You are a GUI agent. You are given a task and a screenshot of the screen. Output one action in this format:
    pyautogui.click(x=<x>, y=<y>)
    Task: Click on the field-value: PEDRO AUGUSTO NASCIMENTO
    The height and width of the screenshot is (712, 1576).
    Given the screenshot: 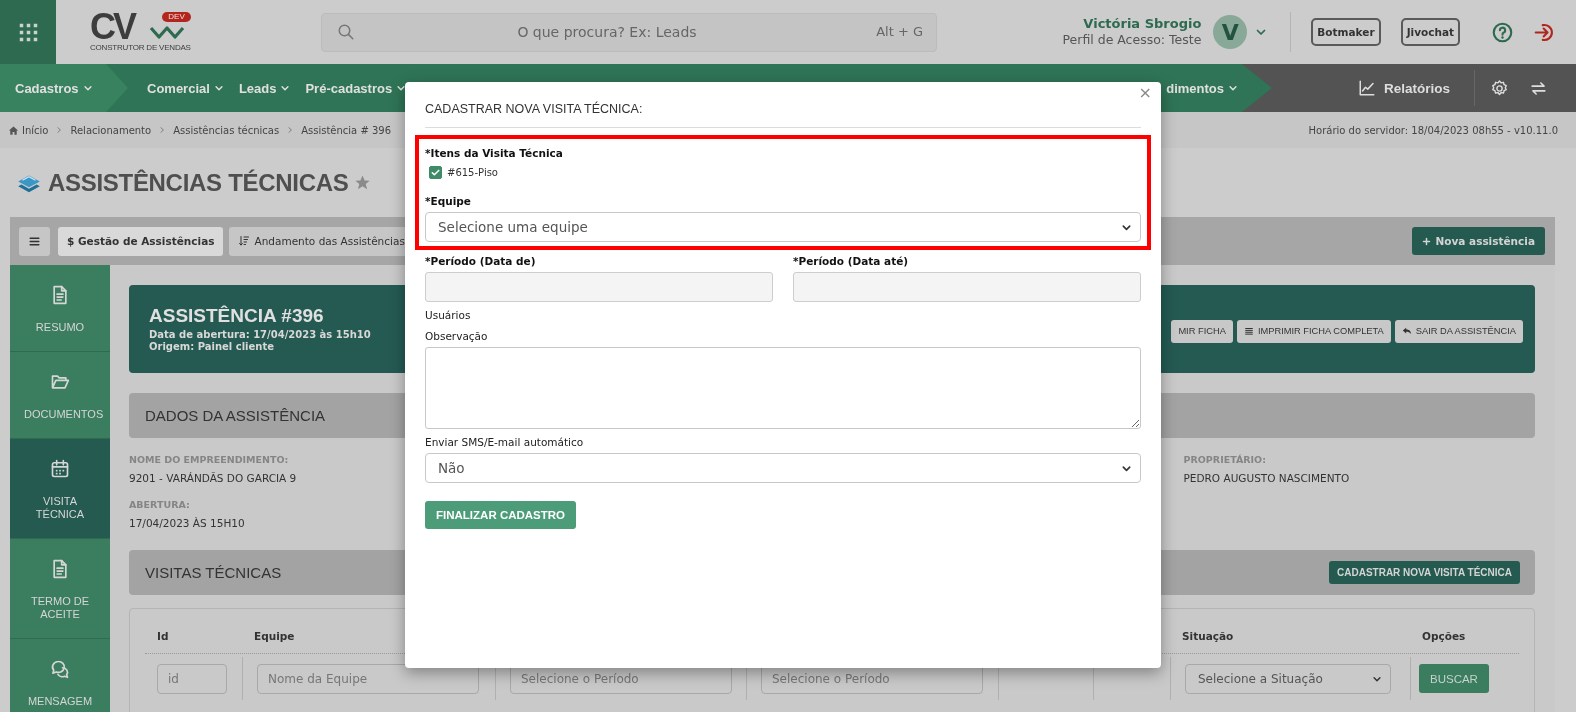 What is the action you would take?
    pyautogui.click(x=1266, y=478)
    